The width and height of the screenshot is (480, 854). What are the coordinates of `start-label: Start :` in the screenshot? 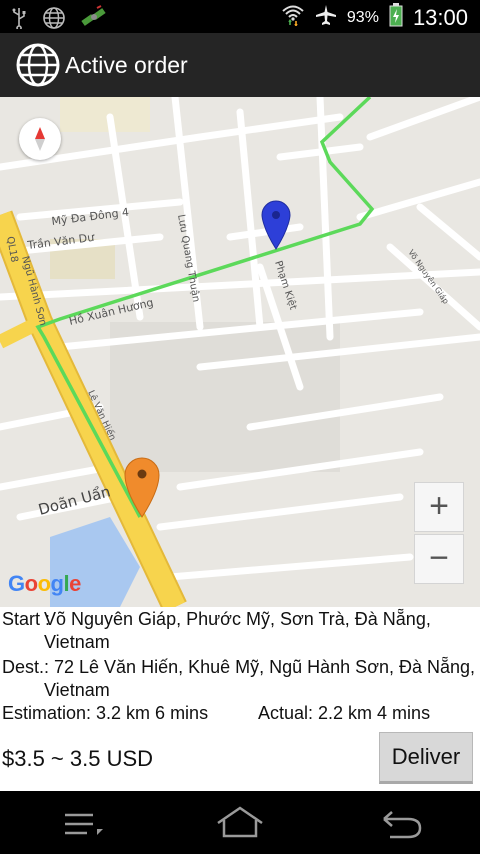 It's located at (26, 619).